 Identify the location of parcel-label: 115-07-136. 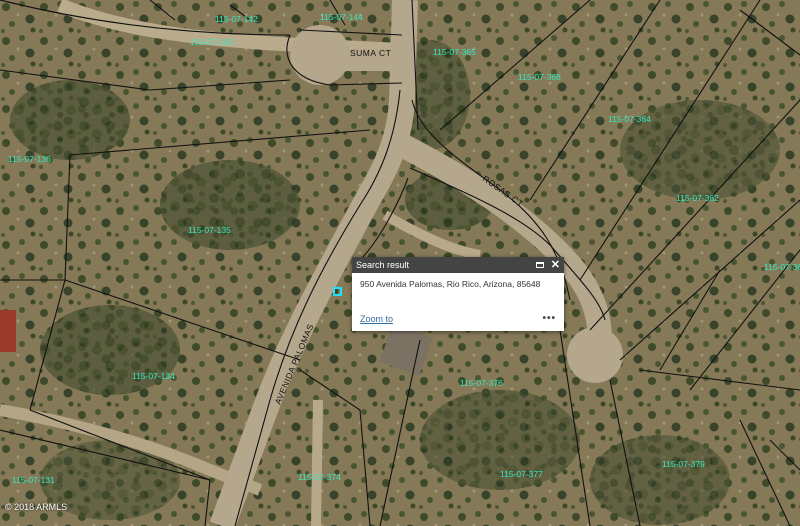
(29, 159).